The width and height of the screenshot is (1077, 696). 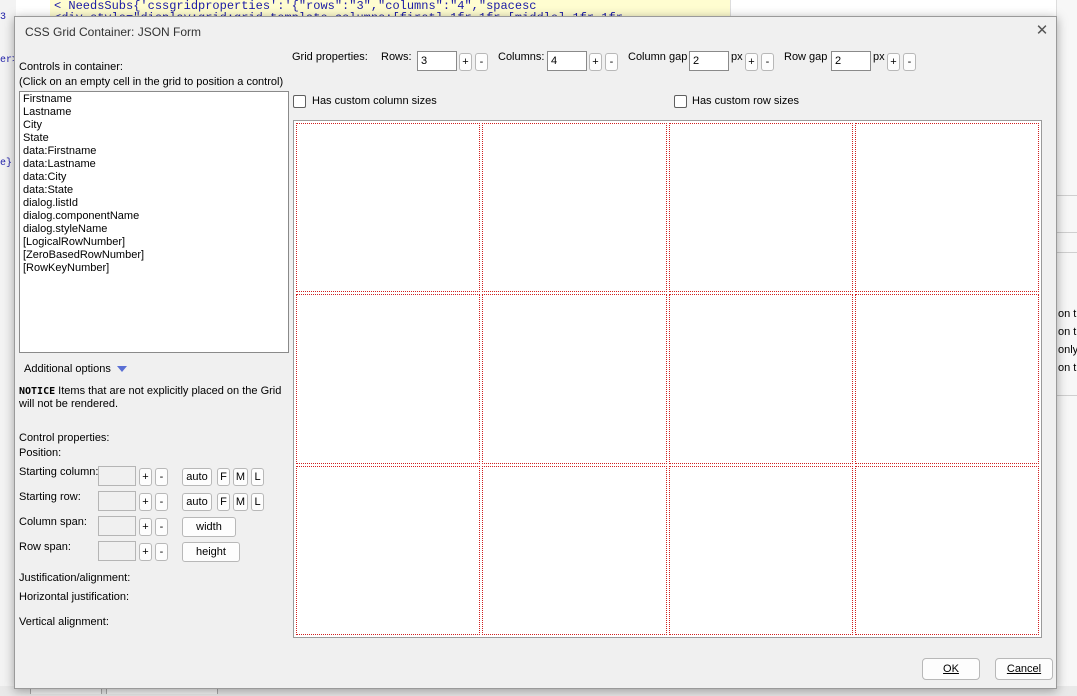 What do you see at coordinates (211, 552) in the screenshot?
I see `height-button: height` at bounding box center [211, 552].